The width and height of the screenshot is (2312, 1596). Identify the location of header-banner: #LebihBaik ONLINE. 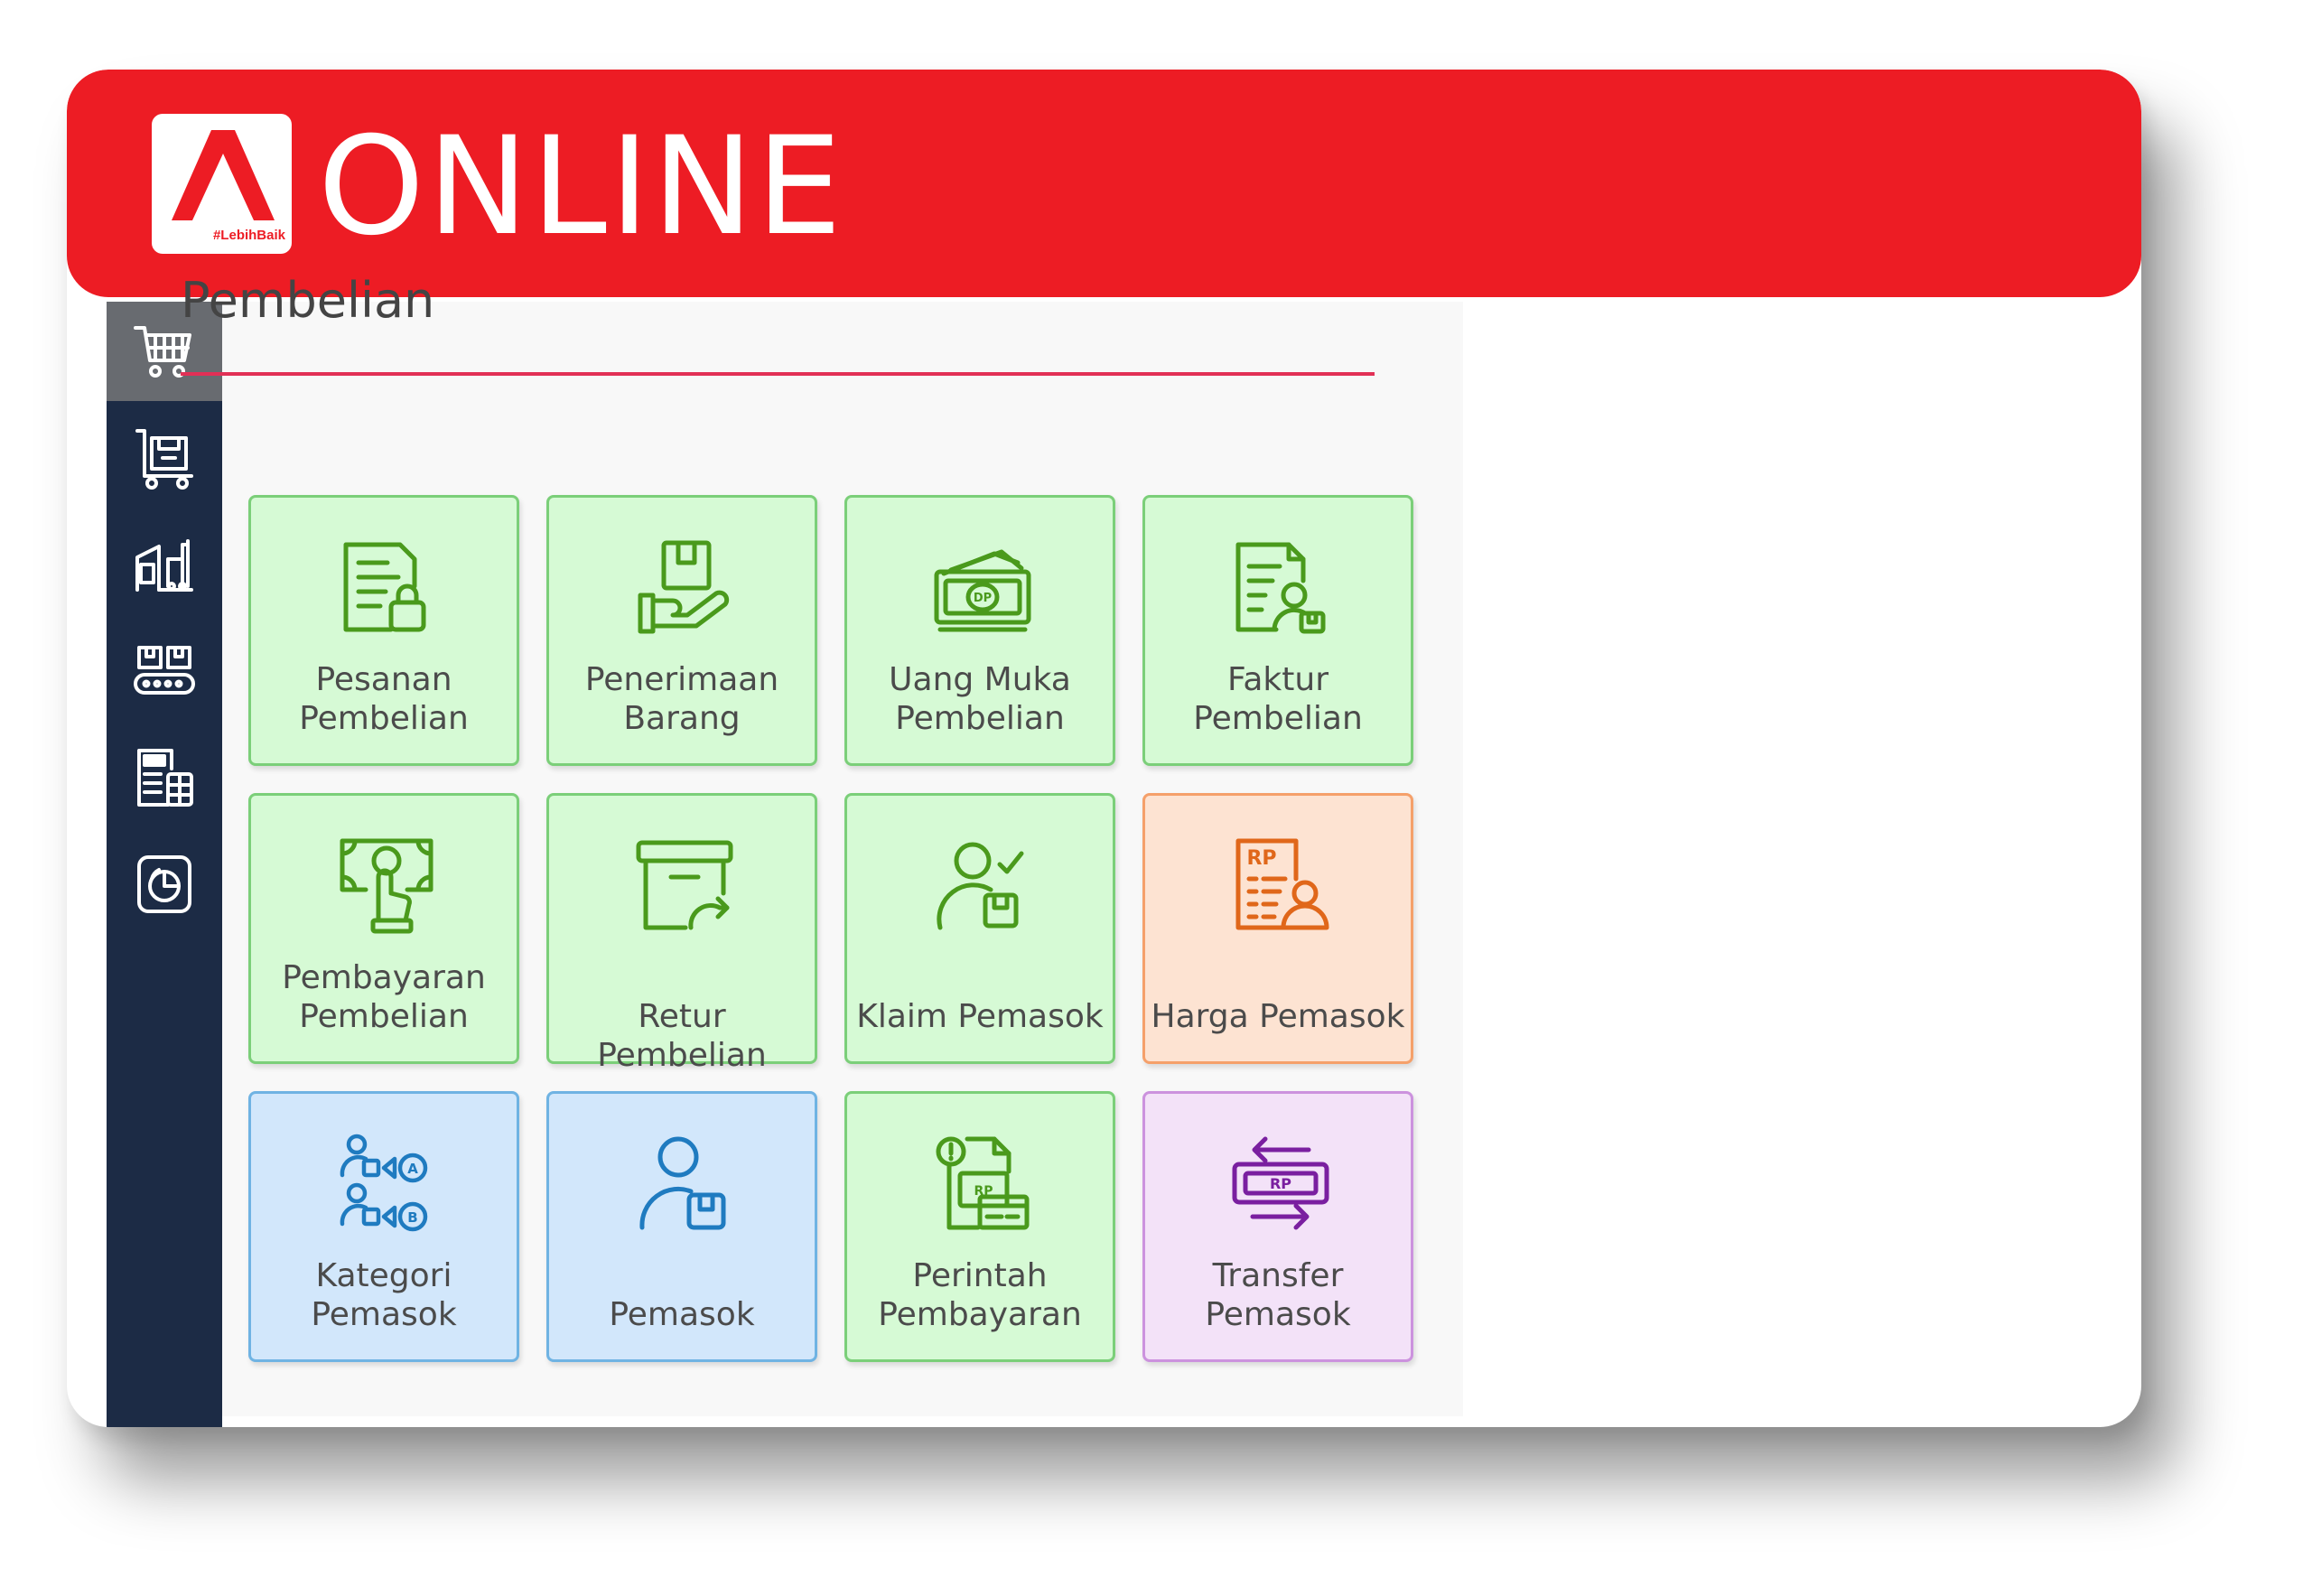
(1104, 183).